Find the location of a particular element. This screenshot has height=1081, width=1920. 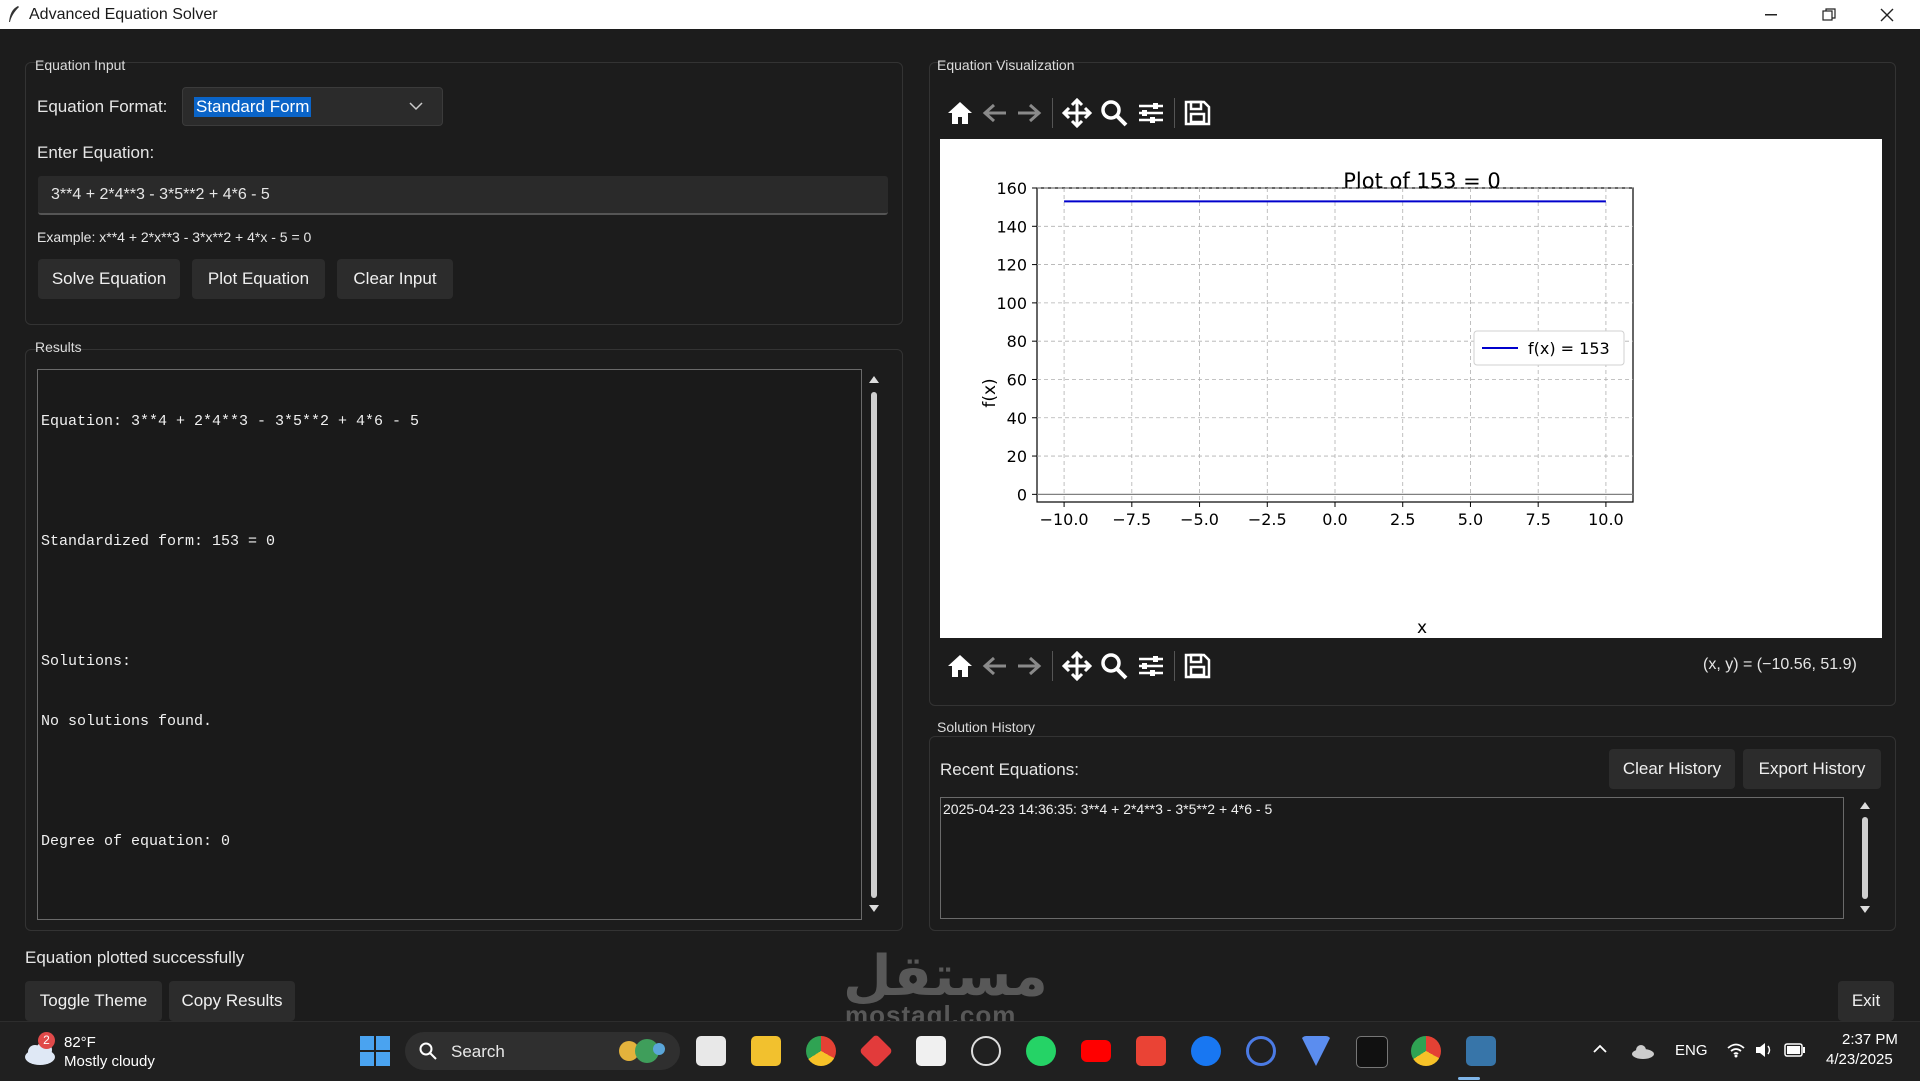

y-tick-label: 40 is located at coordinates (1017, 418).